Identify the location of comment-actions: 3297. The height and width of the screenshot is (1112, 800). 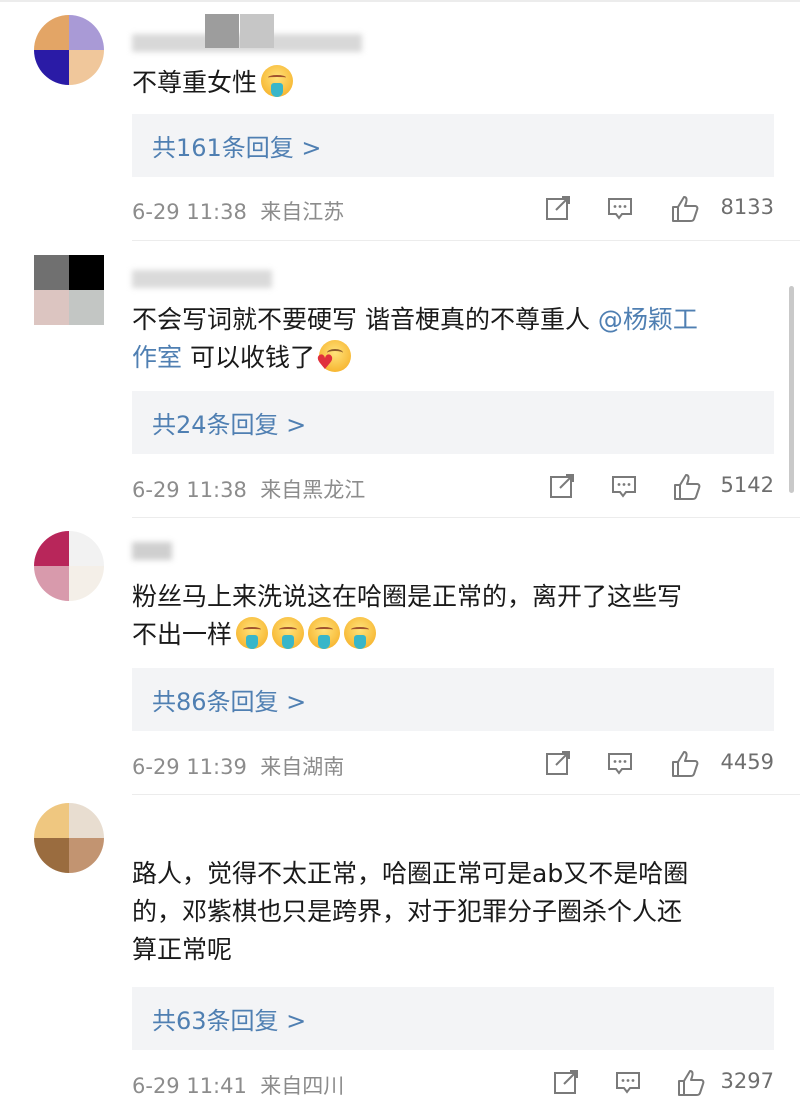
(663, 1084).